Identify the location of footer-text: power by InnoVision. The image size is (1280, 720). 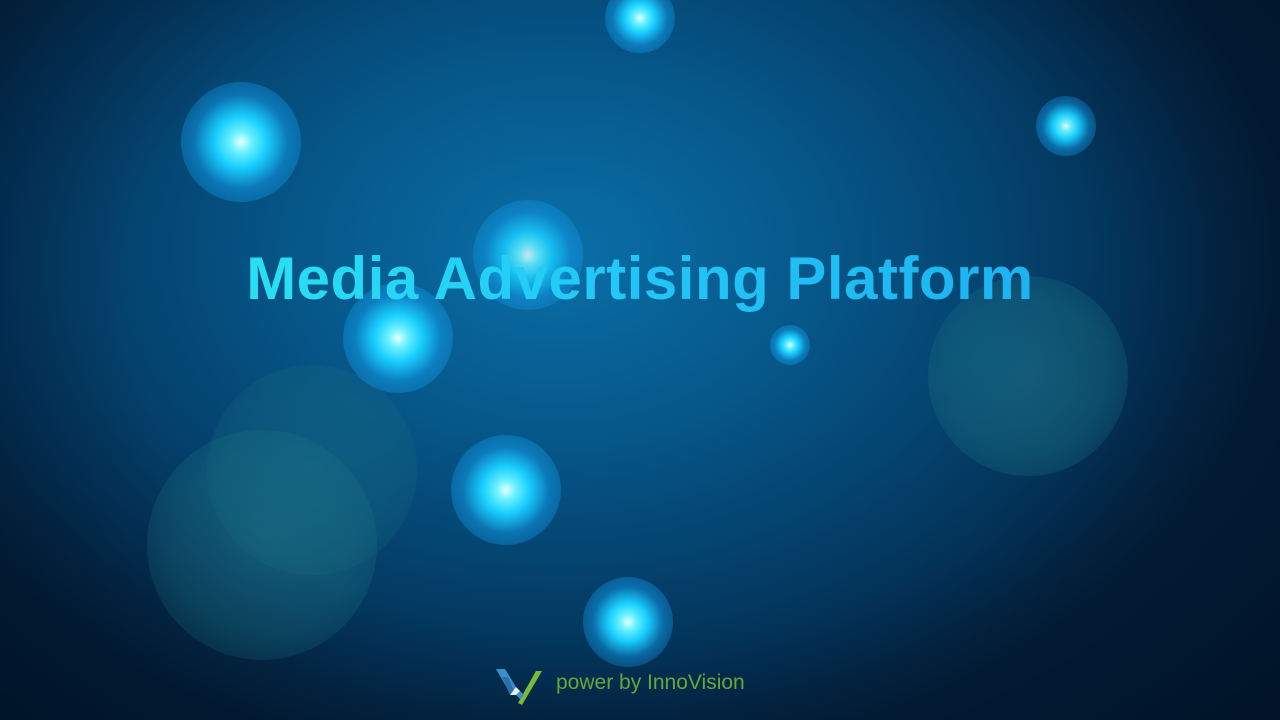
(650, 682).